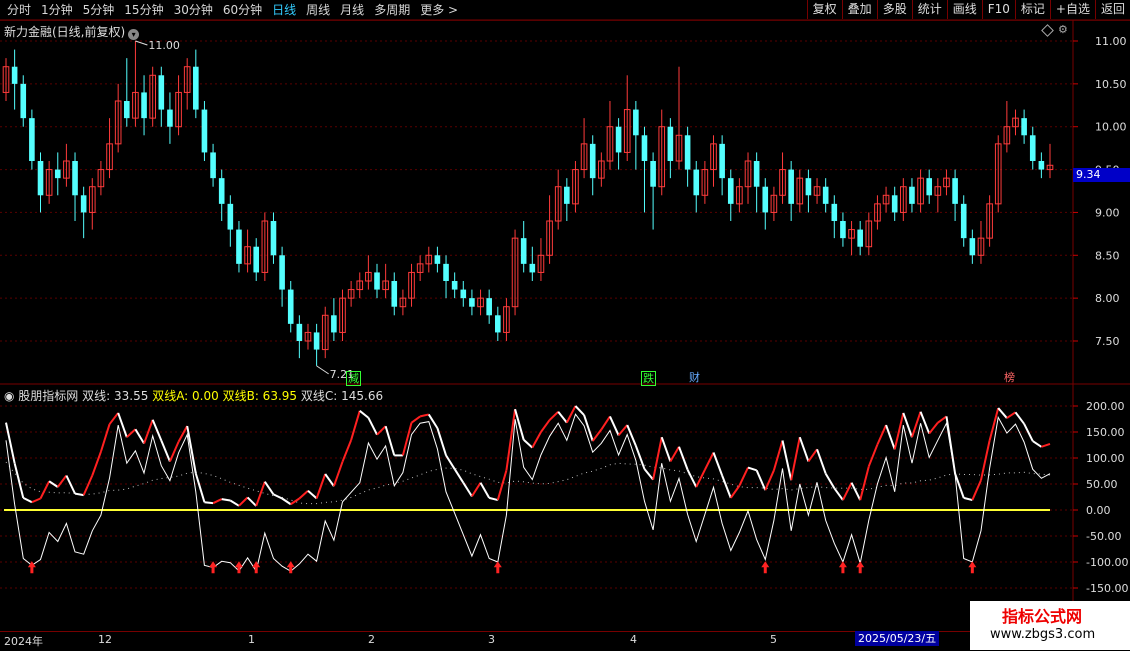  I want to click on gear-icon: ⚙, so click(1063, 29).